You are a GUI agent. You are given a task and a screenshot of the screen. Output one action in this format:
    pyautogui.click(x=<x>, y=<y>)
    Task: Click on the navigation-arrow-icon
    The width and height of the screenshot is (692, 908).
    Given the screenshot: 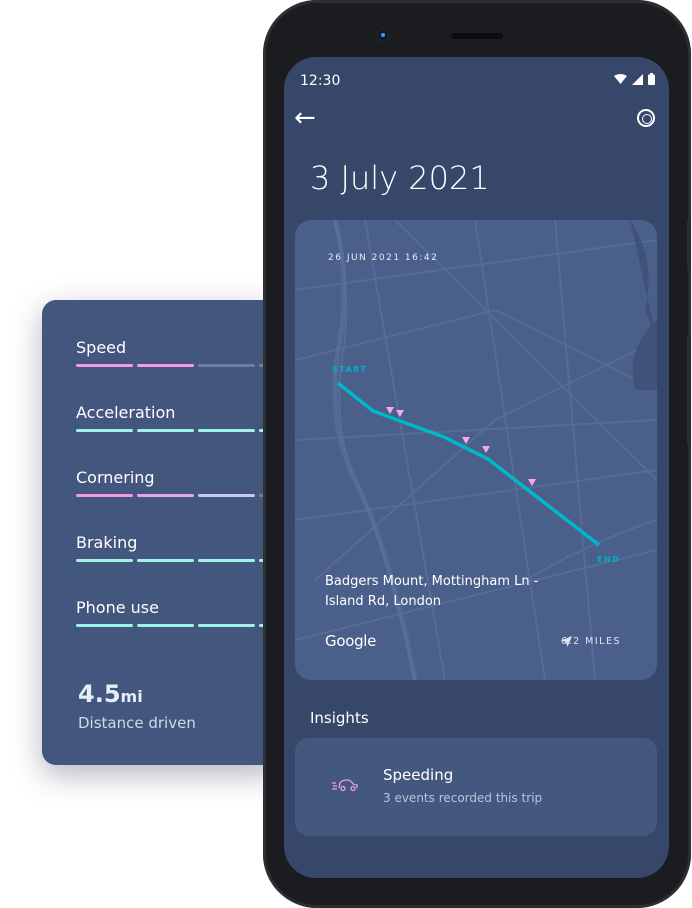 What is the action you would take?
    pyautogui.click(x=567, y=641)
    